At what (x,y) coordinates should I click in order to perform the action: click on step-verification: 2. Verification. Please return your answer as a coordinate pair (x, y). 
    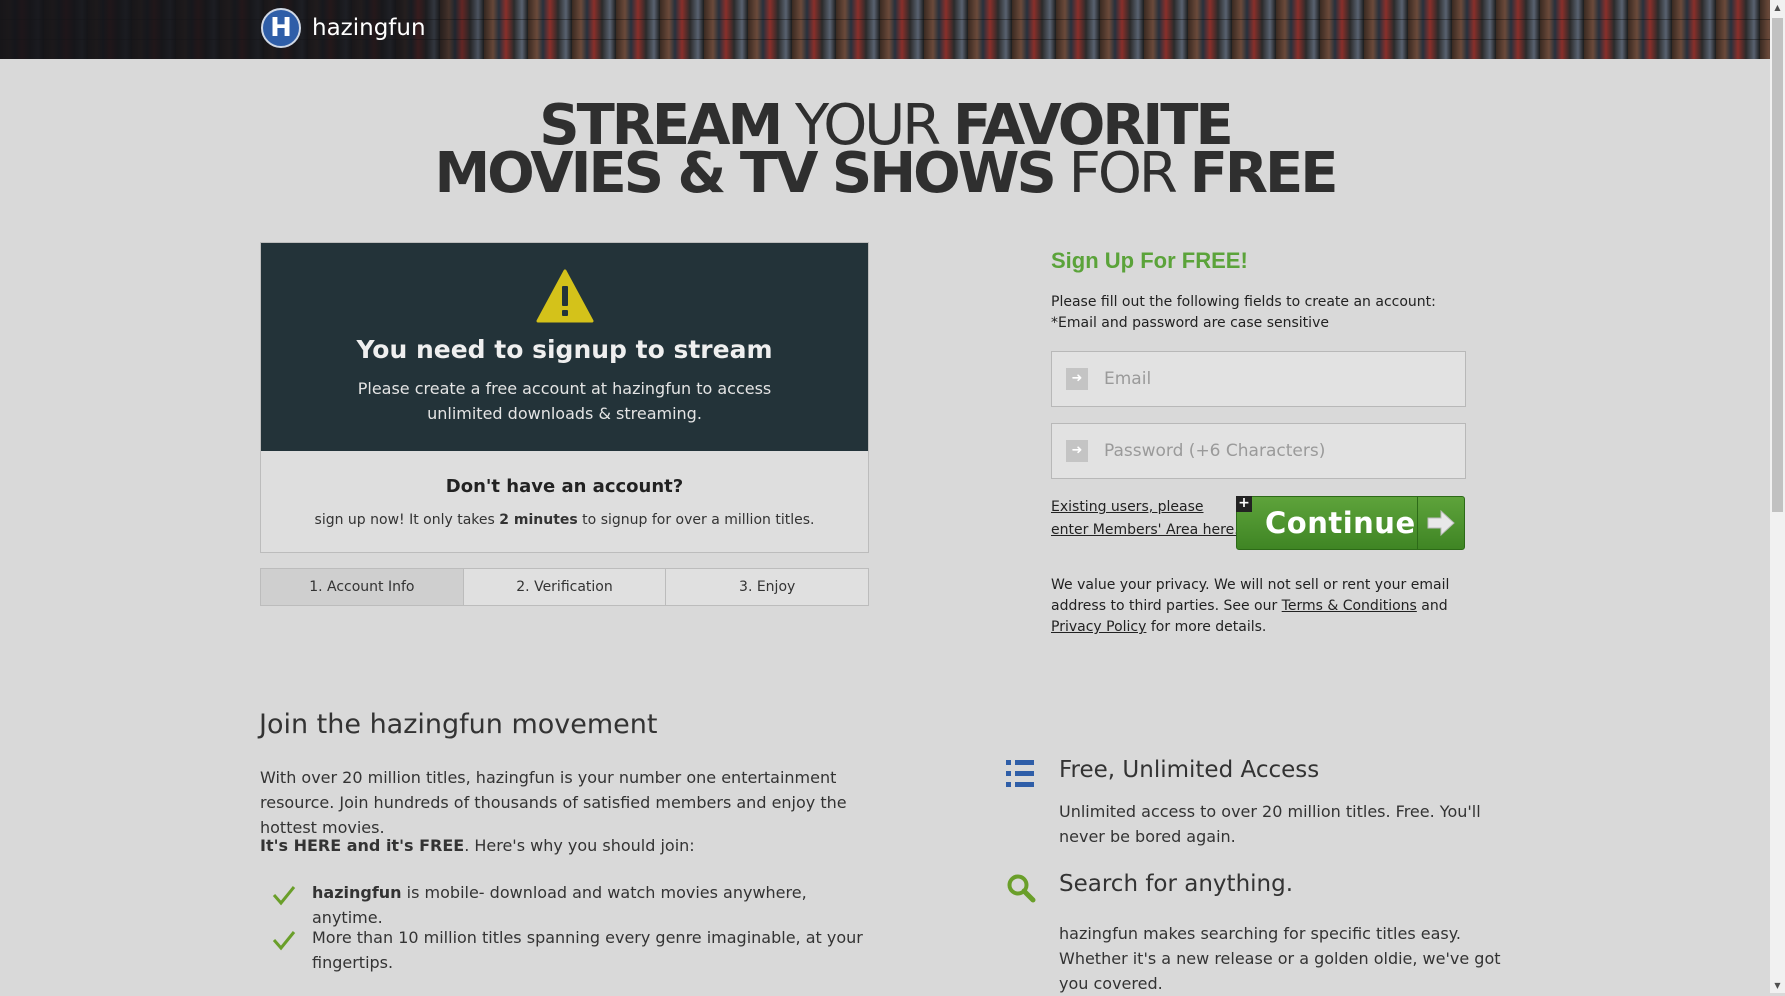
    Looking at the image, I should click on (564, 587).